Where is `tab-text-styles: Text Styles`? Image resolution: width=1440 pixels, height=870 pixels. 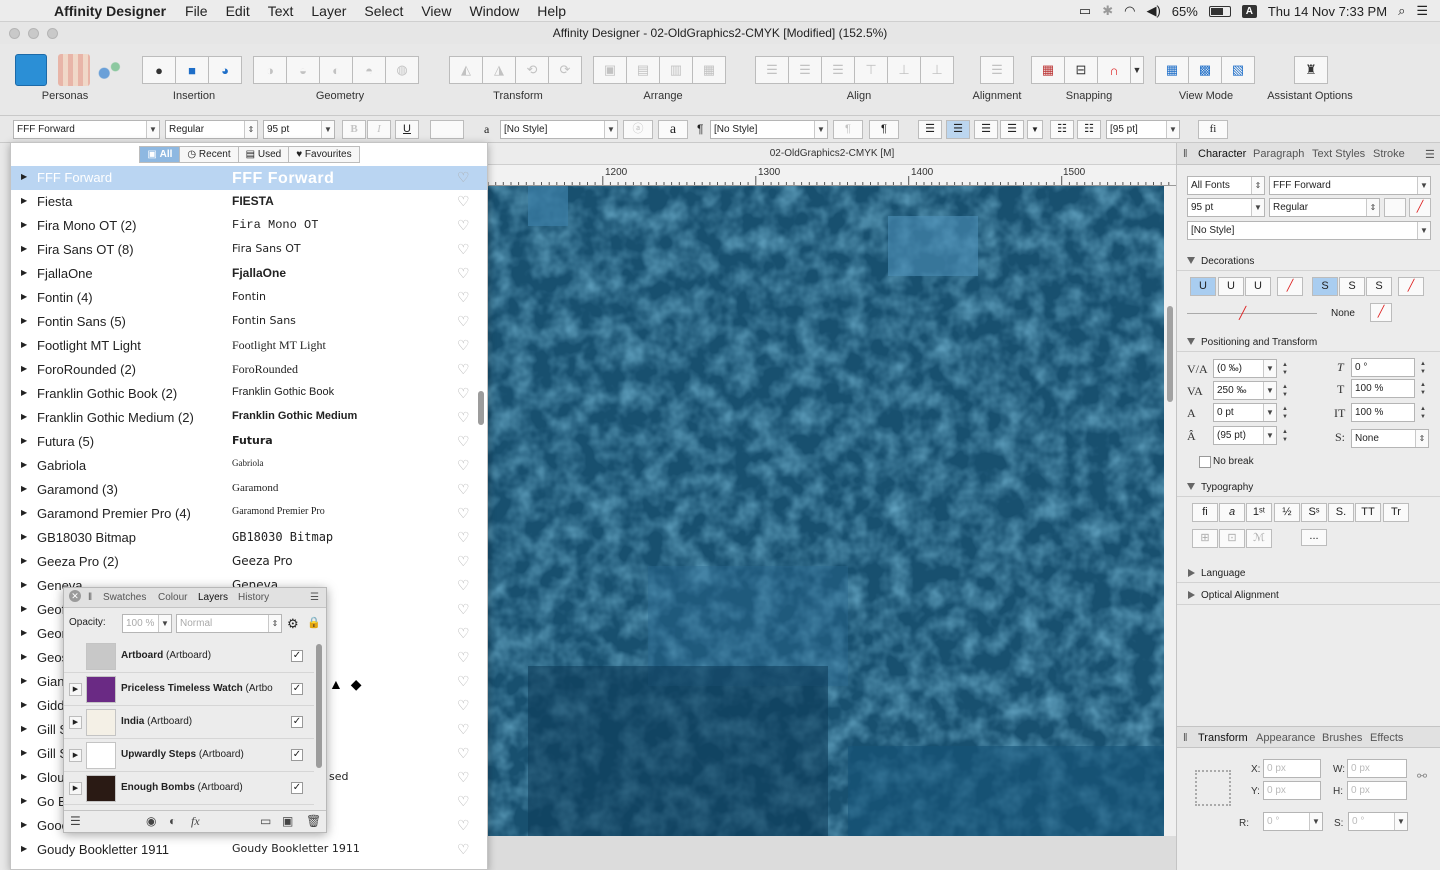
tab-text-styles: Text Styles is located at coordinates (1338, 154).